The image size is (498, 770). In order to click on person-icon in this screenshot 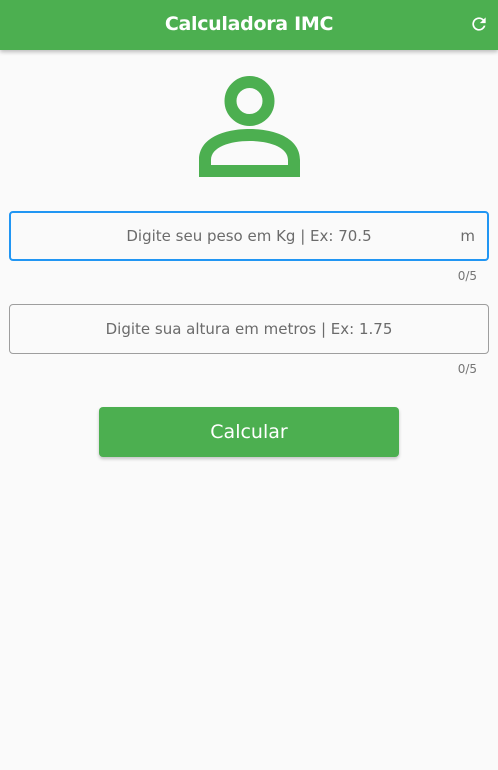, I will do `click(249, 126)`.